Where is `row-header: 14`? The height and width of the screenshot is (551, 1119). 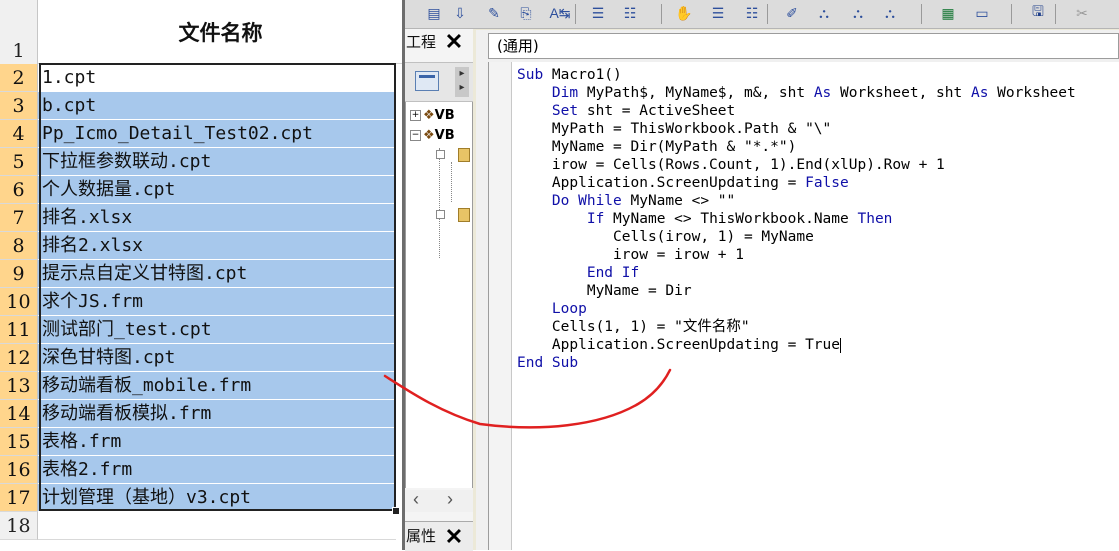 row-header: 14 is located at coordinates (19, 414).